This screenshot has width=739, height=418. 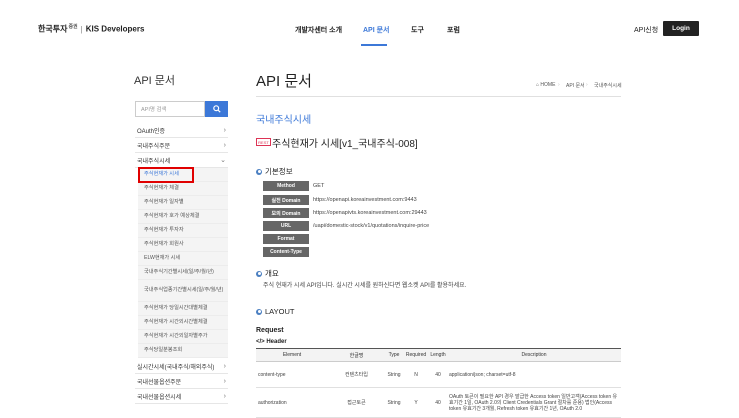 I want to click on sidebar-item-daily: 주식현재가 일자별, so click(x=183, y=203).